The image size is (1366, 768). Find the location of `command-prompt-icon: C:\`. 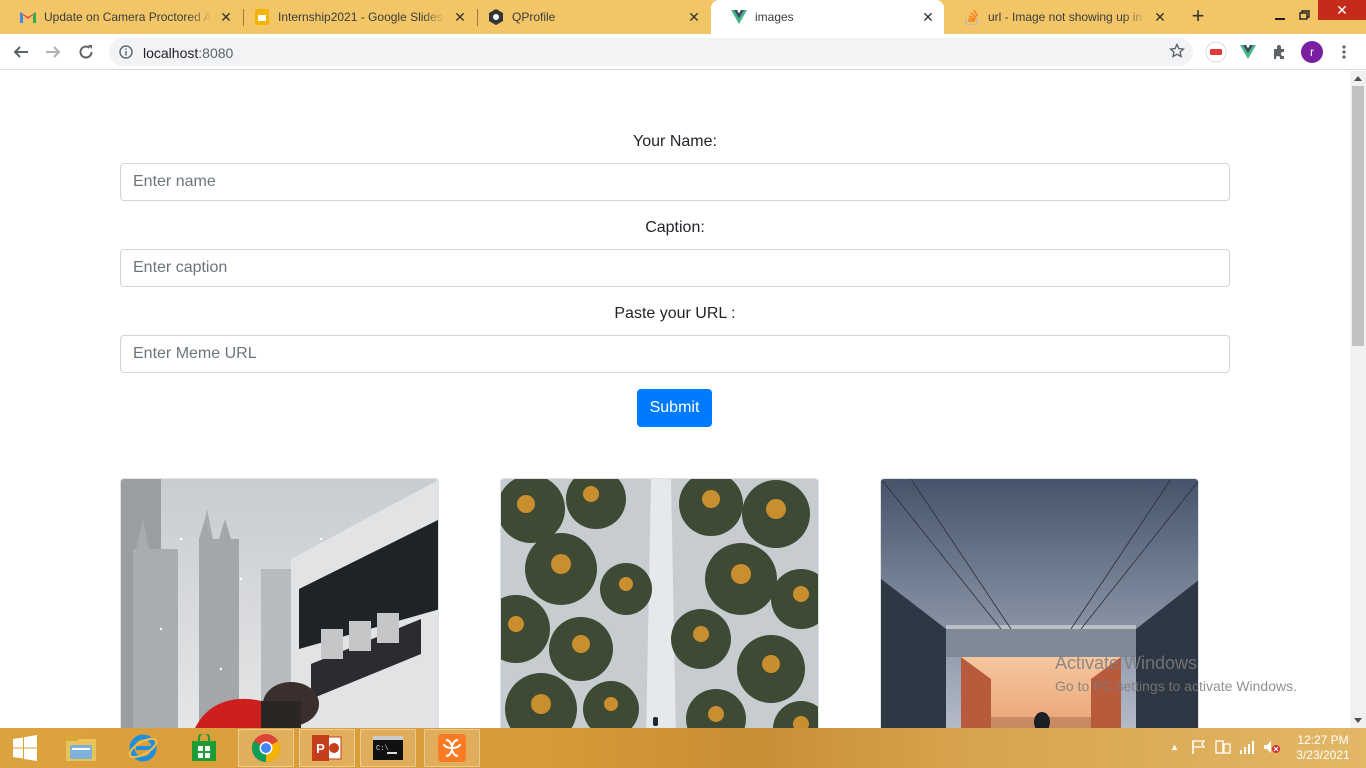

command-prompt-icon: C:\ is located at coordinates (388, 748).